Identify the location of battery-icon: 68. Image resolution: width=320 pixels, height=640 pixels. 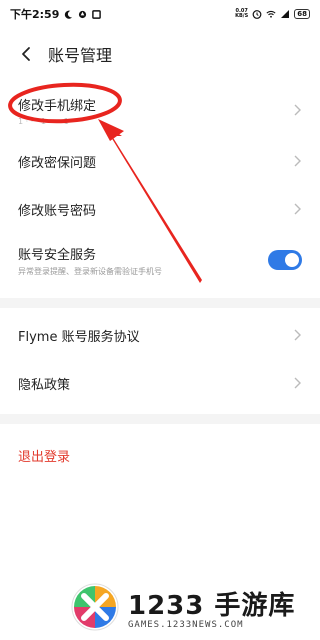
(302, 14).